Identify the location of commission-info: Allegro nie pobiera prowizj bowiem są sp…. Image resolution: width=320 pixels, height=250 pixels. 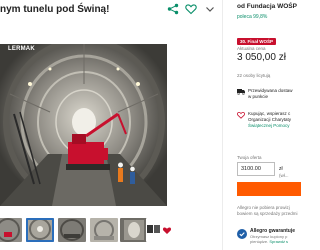
(267, 211).